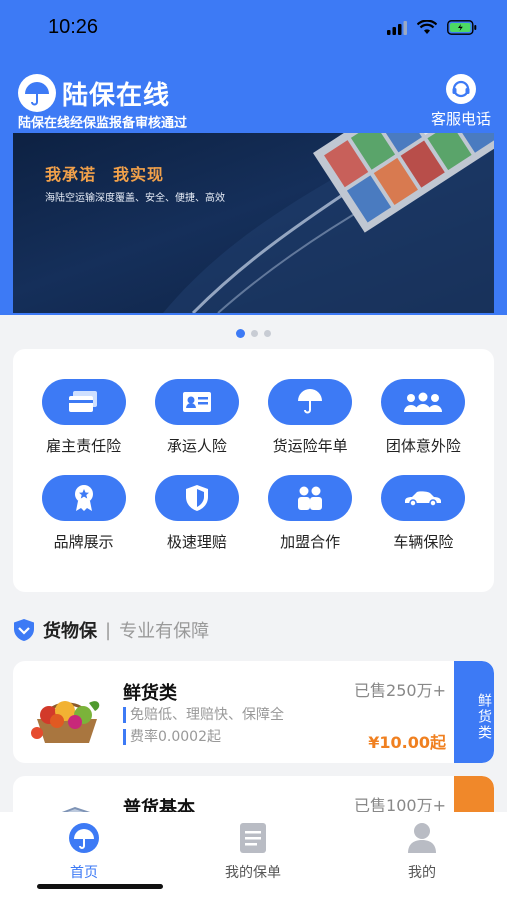 This screenshot has height=900, width=507. Describe the element at coordinates (172, 737) in the screenshot. I see `product-rate: 费率0.0002起` at that location.